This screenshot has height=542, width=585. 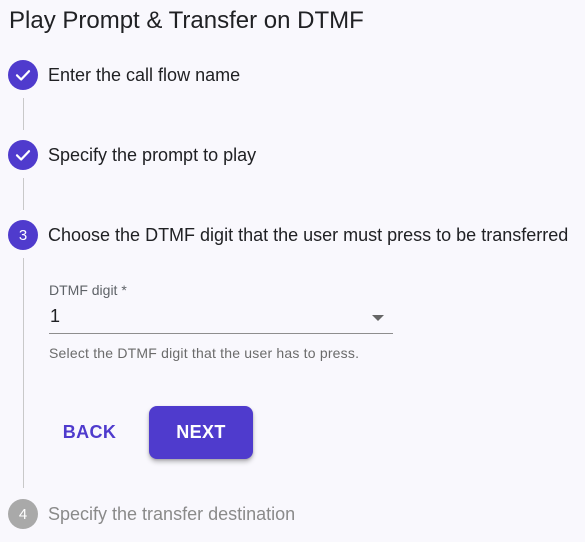 I want to click on step-3-number-badge: 3, so click(x=23, y=235).